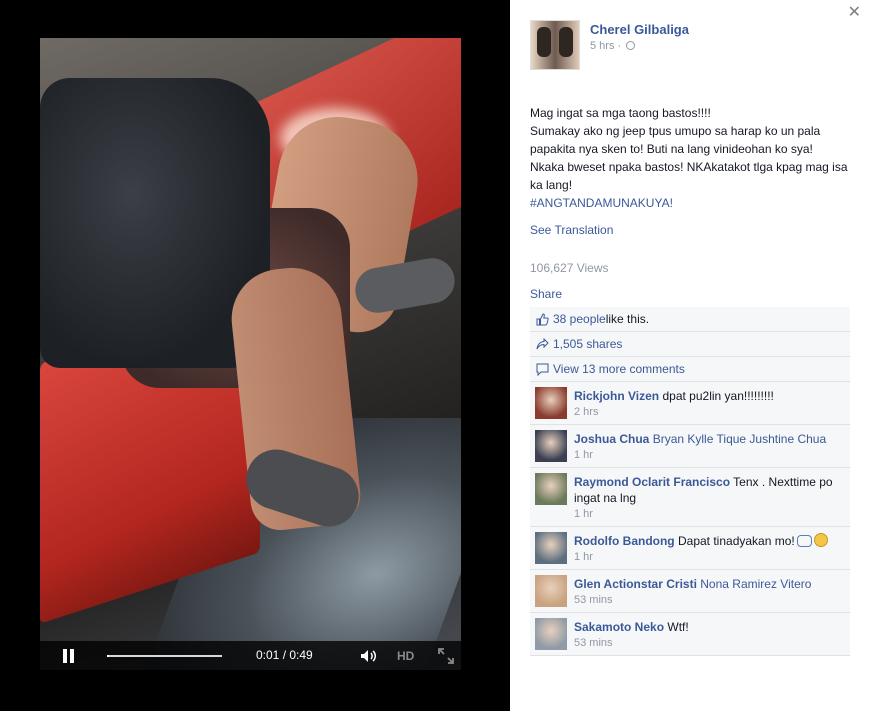 The height and width of the screenshot is (711, 869). I want to click on comment-time: 2 hrs, so click(709, 412).